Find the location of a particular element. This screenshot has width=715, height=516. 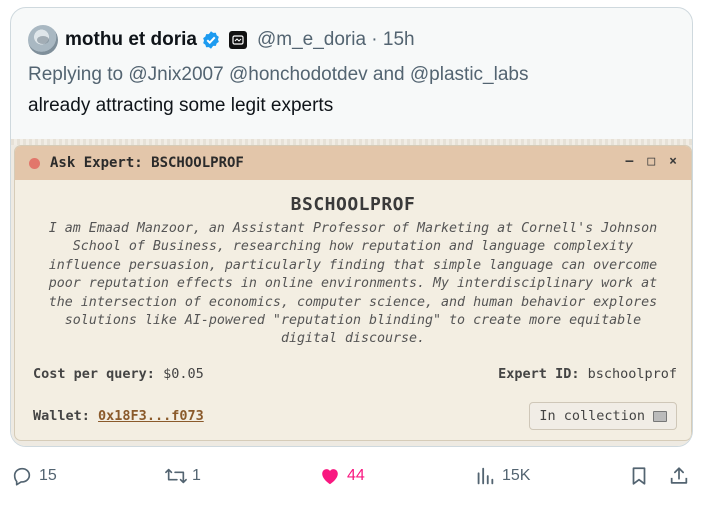

bookmark-button is located at coordinates (639, 476).